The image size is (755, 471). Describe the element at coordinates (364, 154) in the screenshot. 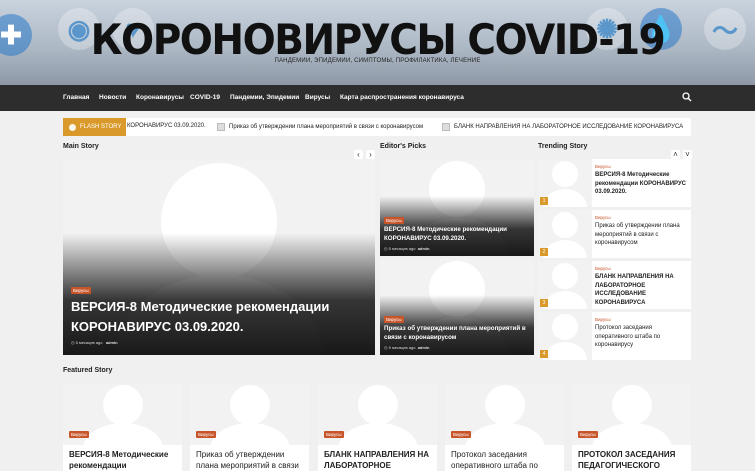

I see `main-story-nav: ‹ ›` at that location.